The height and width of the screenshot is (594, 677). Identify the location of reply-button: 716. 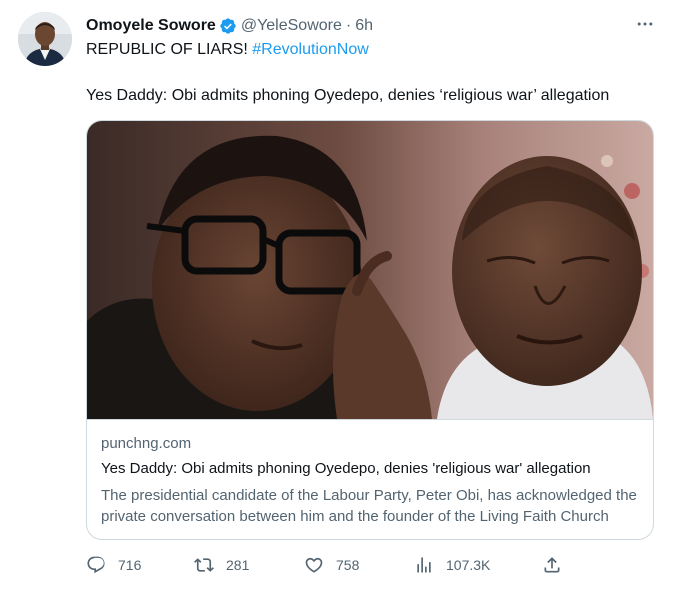
(113, 565).